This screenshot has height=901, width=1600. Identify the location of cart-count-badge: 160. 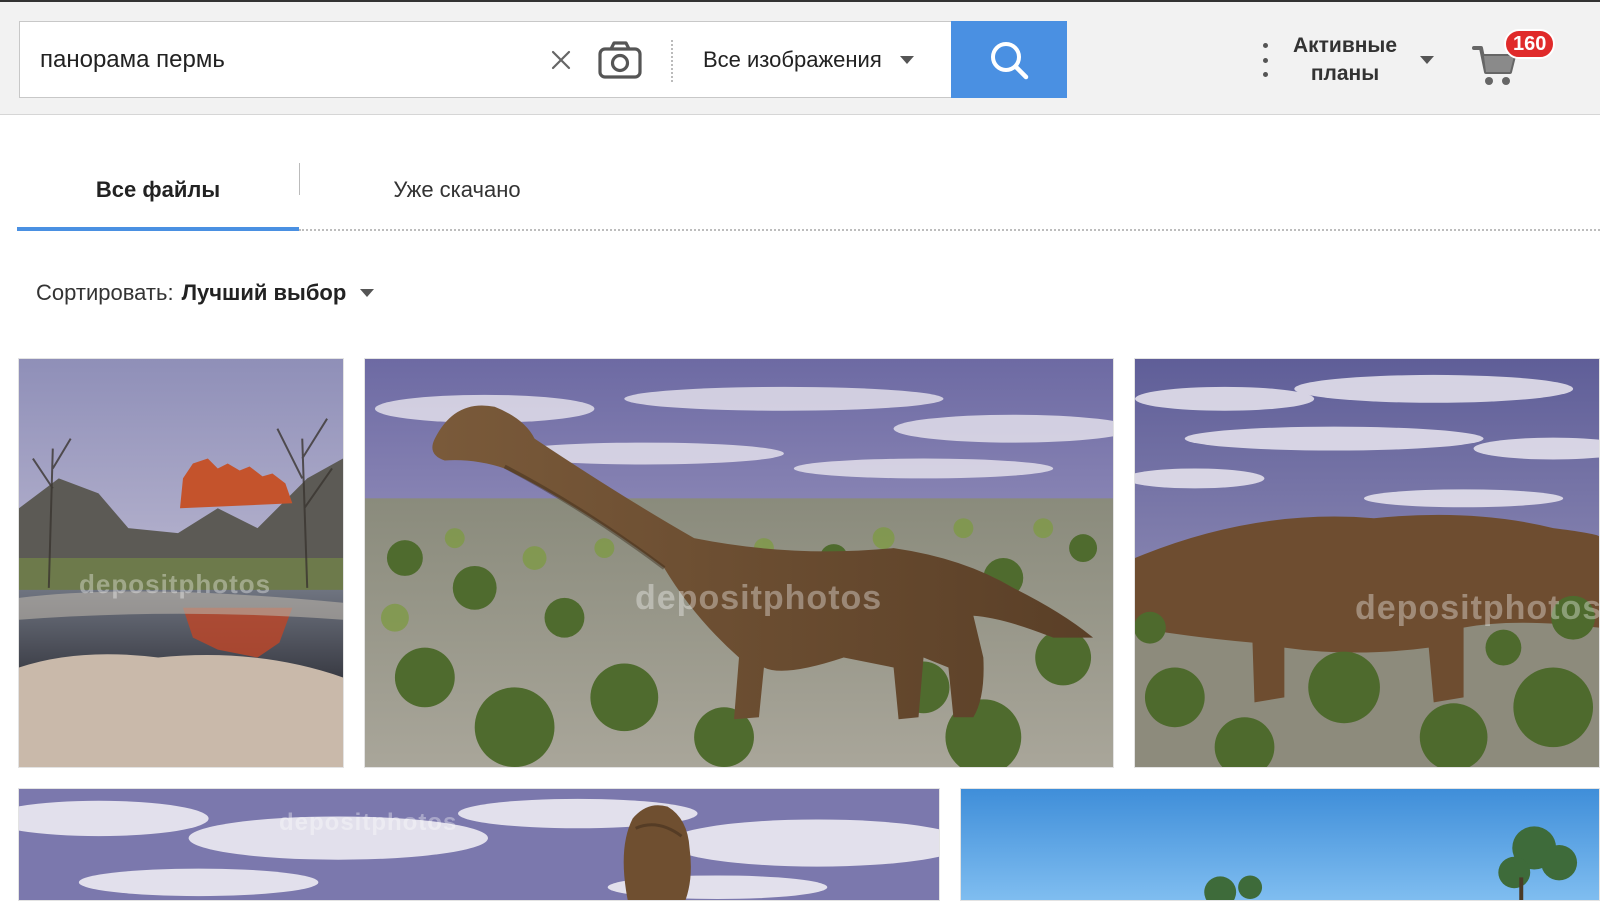
(1530, 44).